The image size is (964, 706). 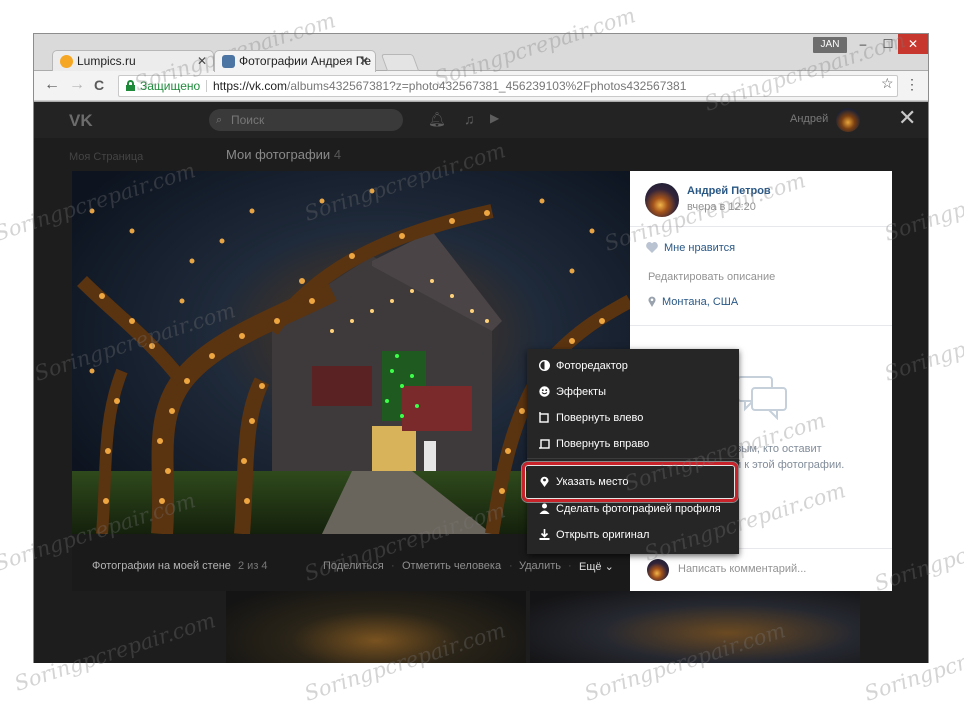 I want to click on highlight-frame, so click(x=630, y=482).